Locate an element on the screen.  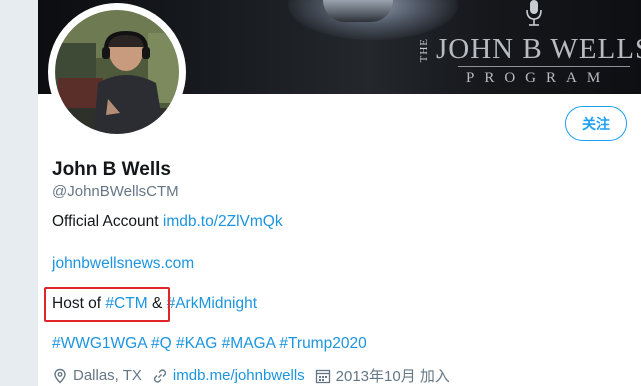
bio-host-prefix: Host of is located at coordinates (77, 303).